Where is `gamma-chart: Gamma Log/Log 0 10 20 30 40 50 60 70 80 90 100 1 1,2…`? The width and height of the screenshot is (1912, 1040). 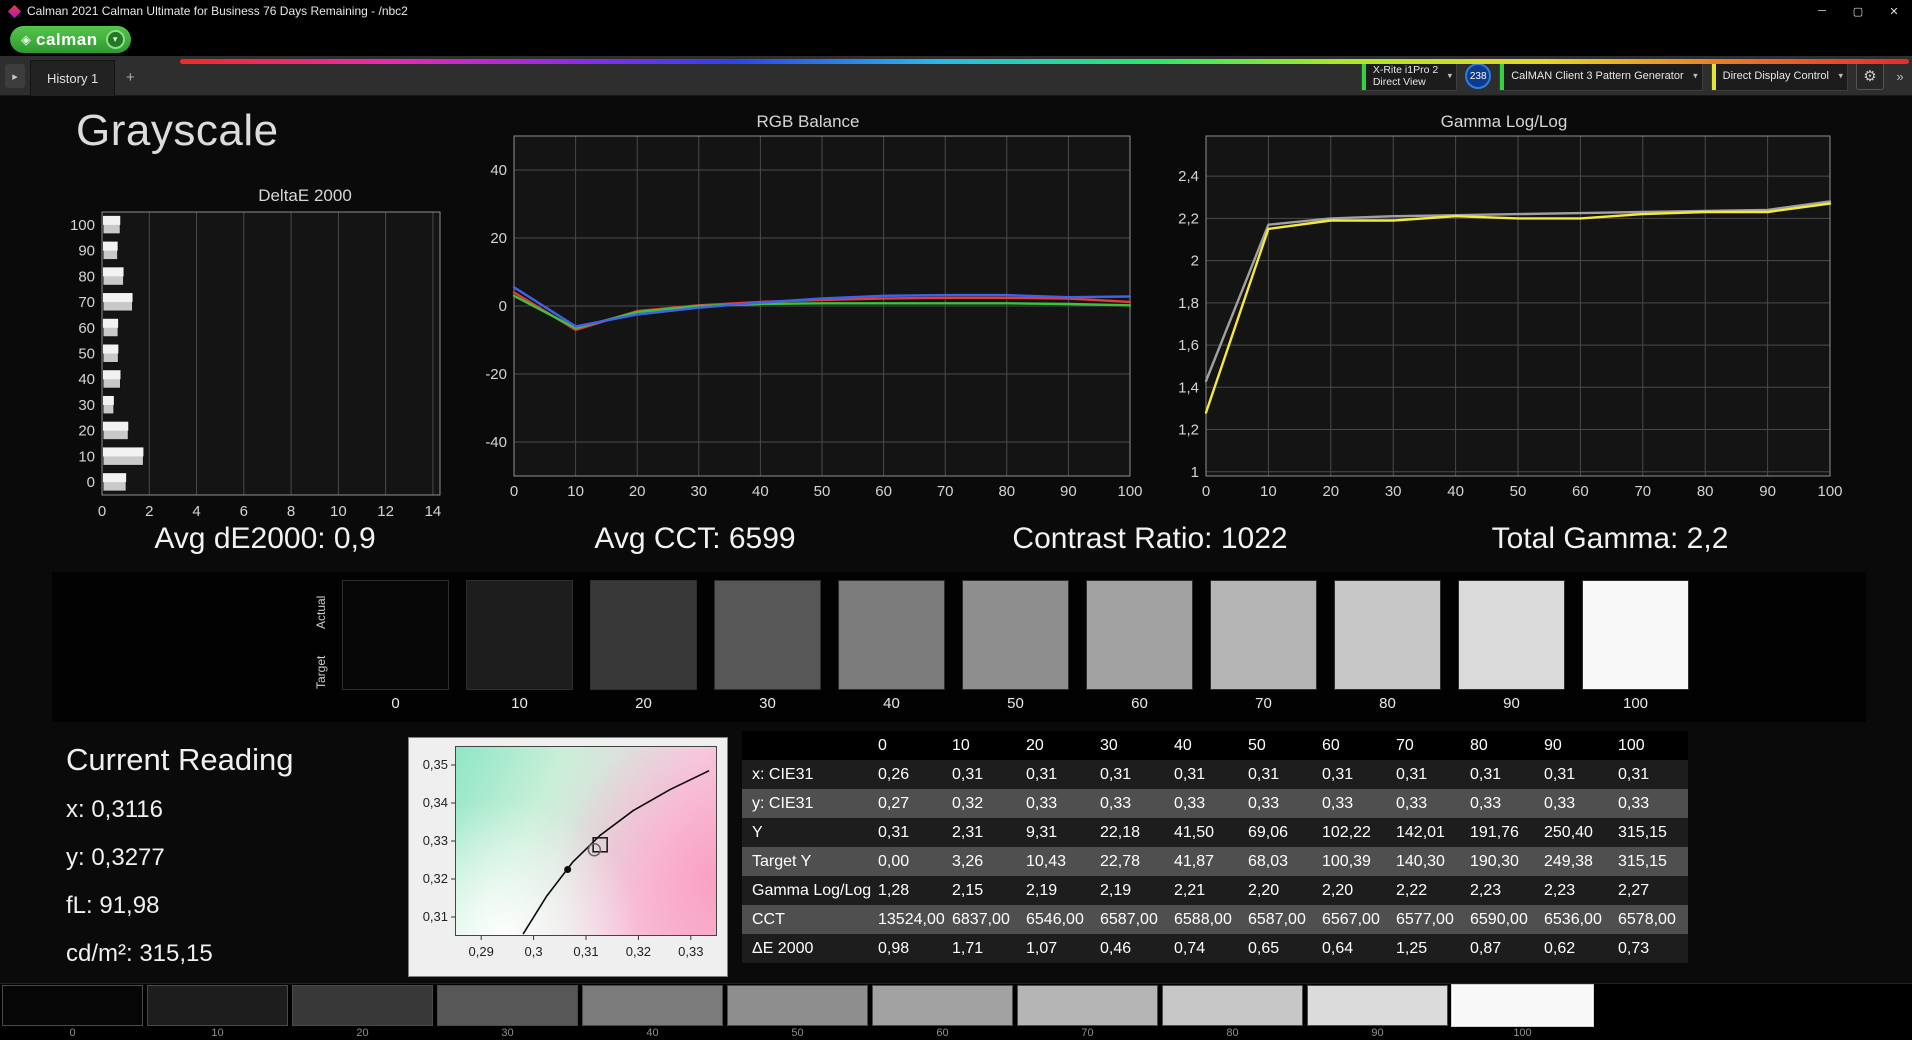
gamma-chart: Gamma Log/Log 0 10 20 30 40 50 60 70 80 90 100 1 1,2… is located at coordinates (1504, 307).